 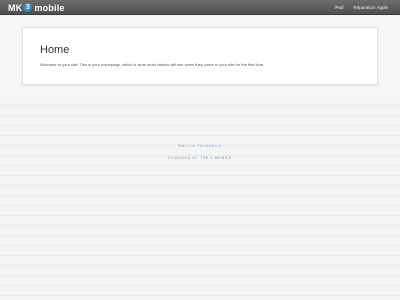 I want to click on powered-by-text: POWERED BY THE 3 MOBILE, so click(x=200, y=158).